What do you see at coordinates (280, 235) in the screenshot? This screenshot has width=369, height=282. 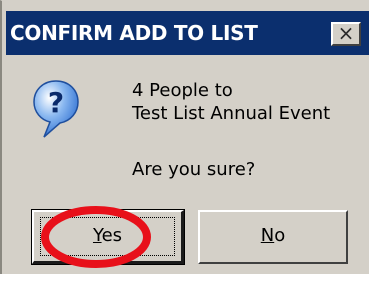 I see `no-label-rest: o` at bounding box center [280, 235].